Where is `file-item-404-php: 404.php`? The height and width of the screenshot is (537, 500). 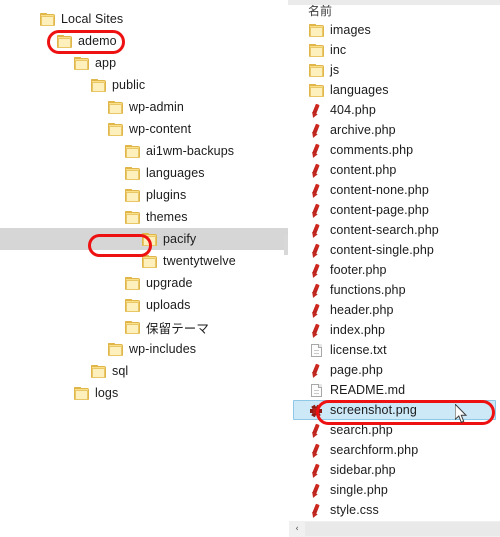 file-item-404-php: 404.php is located at coordinates (394, 110).